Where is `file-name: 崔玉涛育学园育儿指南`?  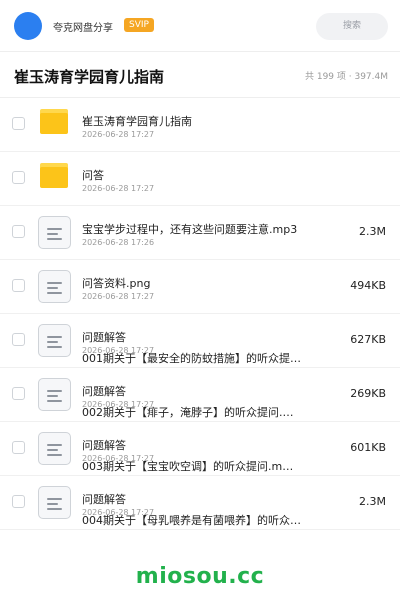
file-name: 崔玉涛育学园育儿指南 is located at coordinates (137, 121).